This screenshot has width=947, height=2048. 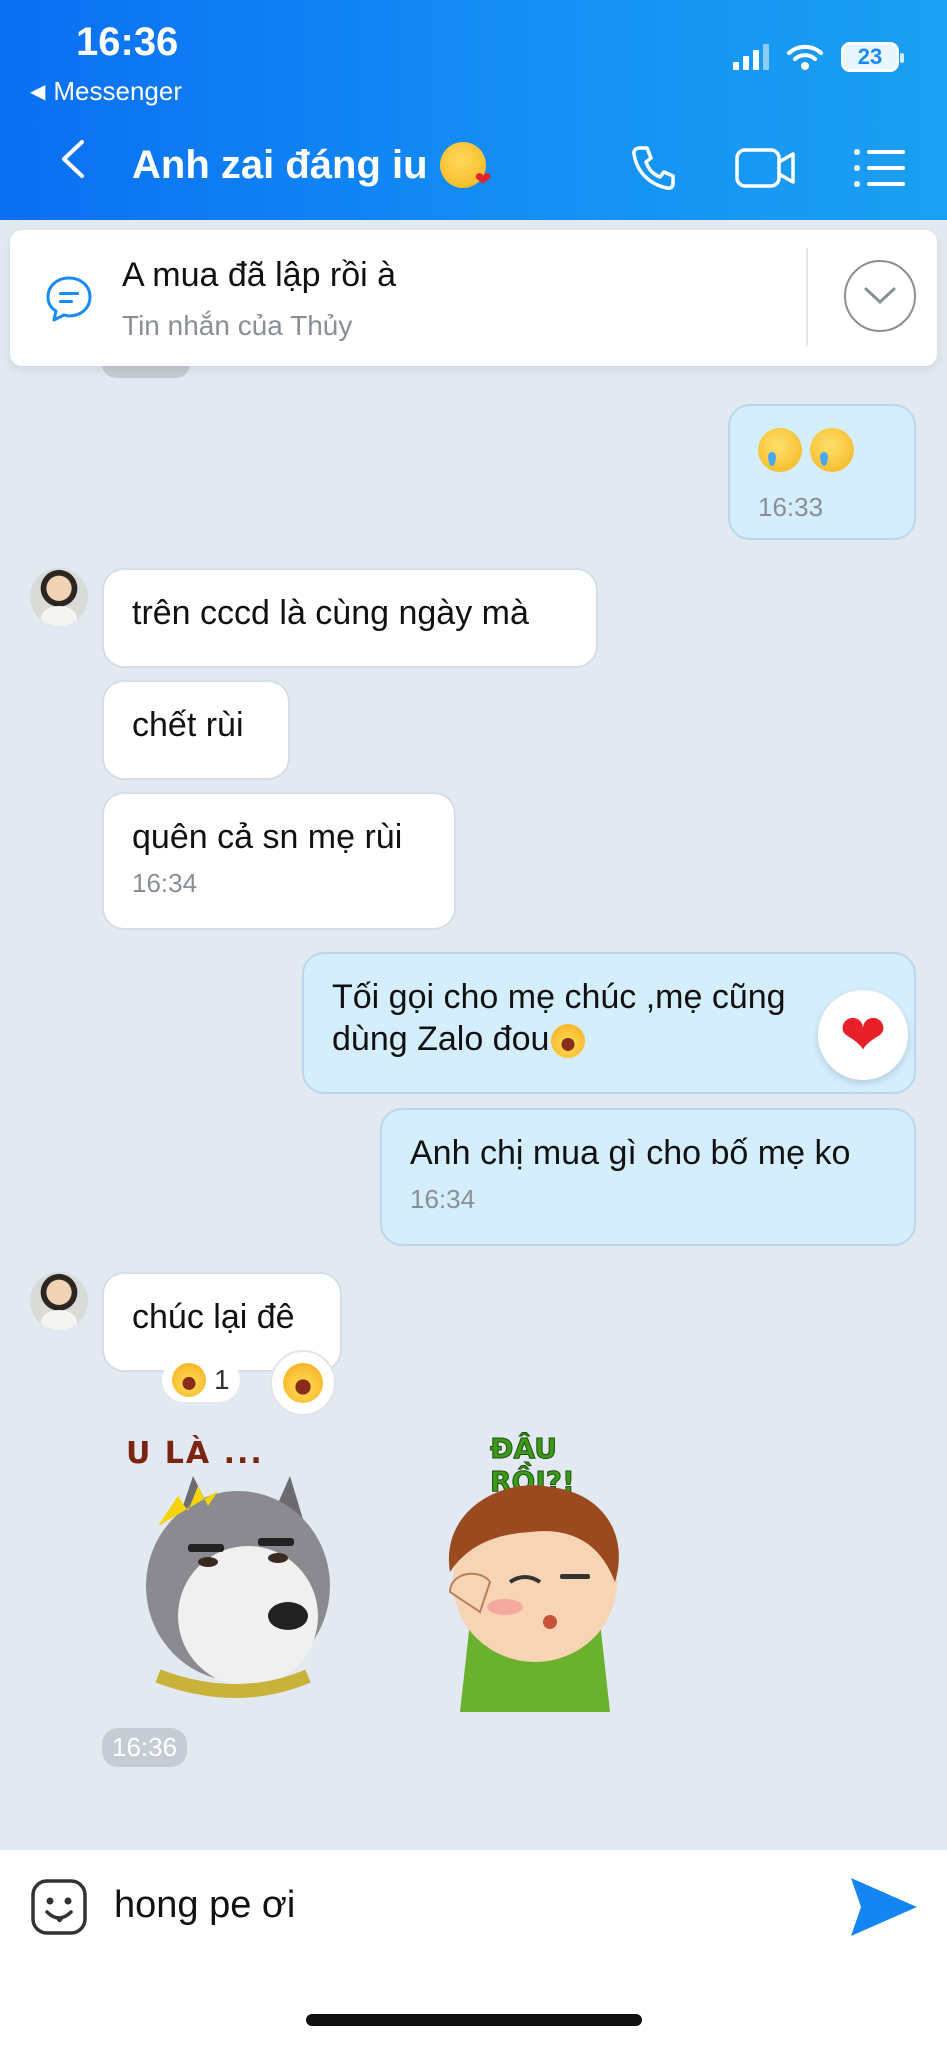 I want to click on back-triangle-icon: ◀, so click(x=38, y=92).